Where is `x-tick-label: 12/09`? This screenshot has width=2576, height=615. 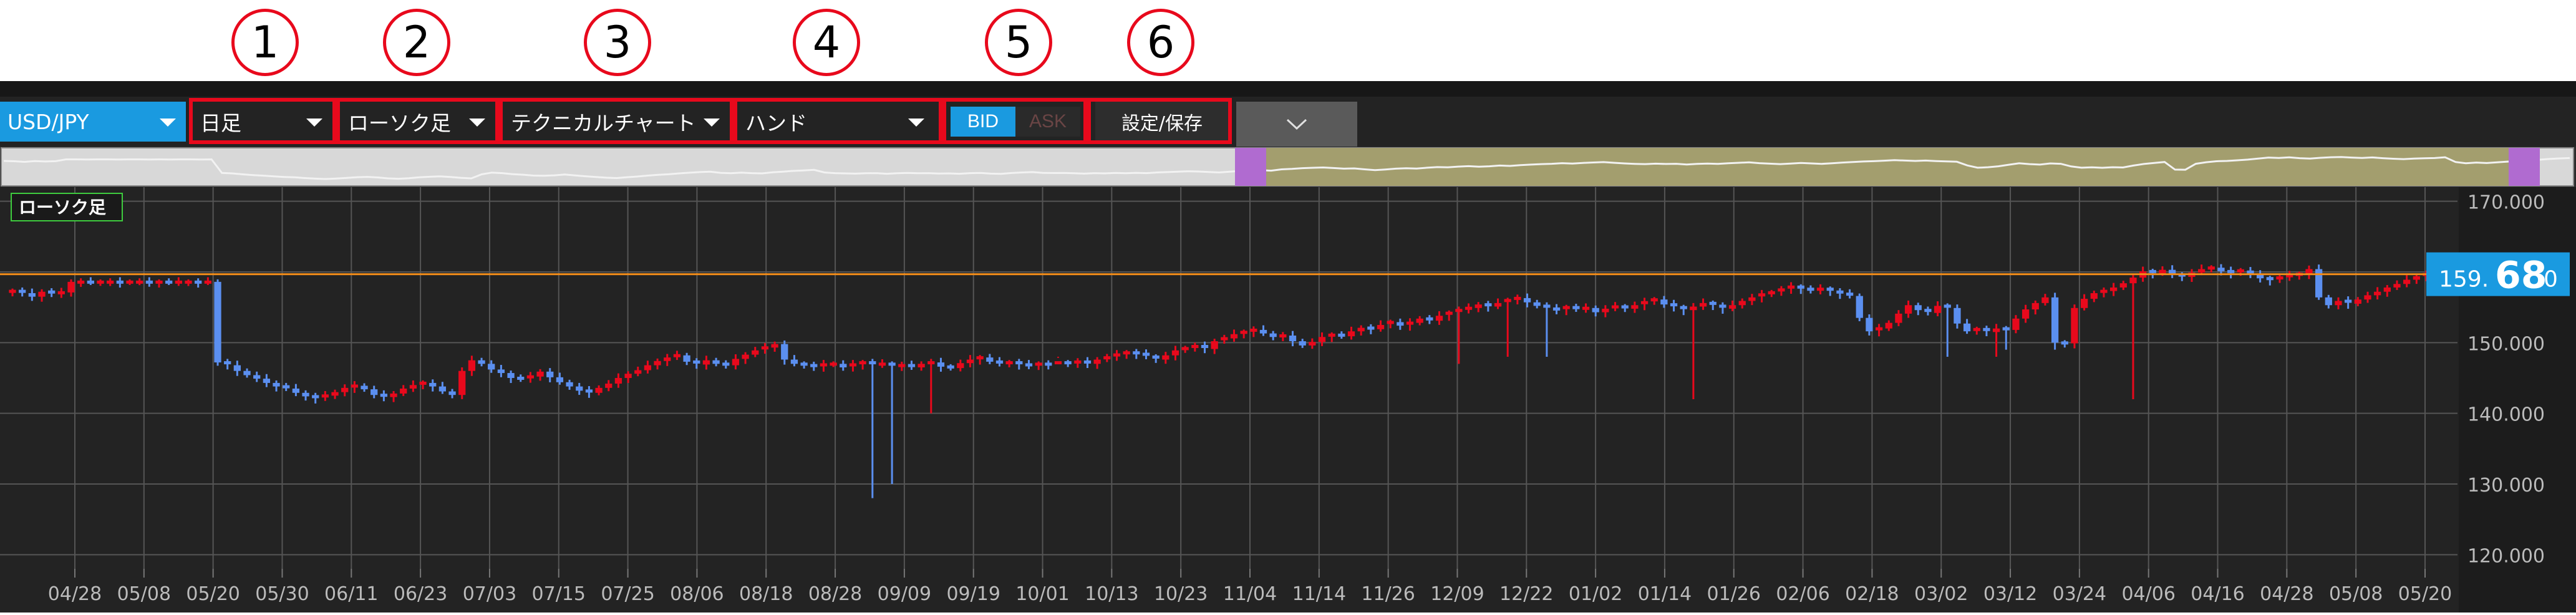
x-tick-label: 12/09 is located at coordinates (1457, 594).